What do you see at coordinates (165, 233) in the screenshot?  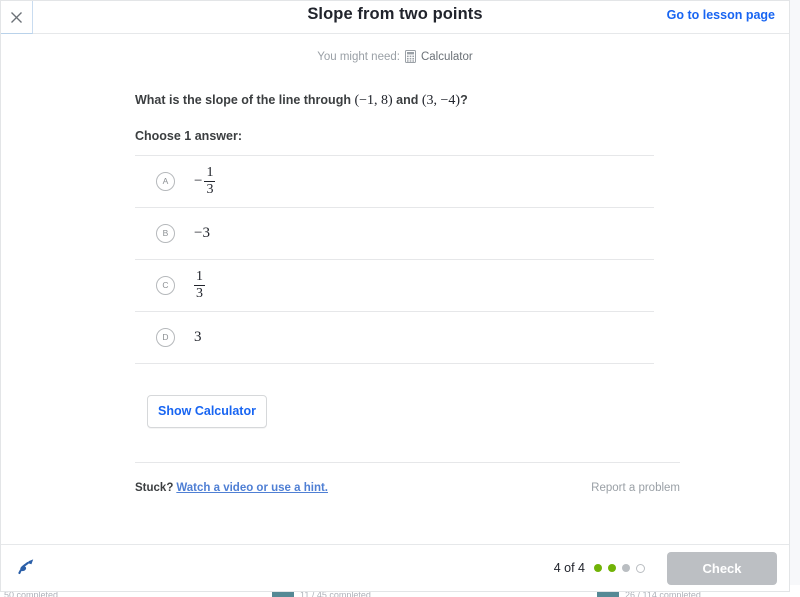 I see `choice-letter-bubble: B` at bounding box center [165, 233].